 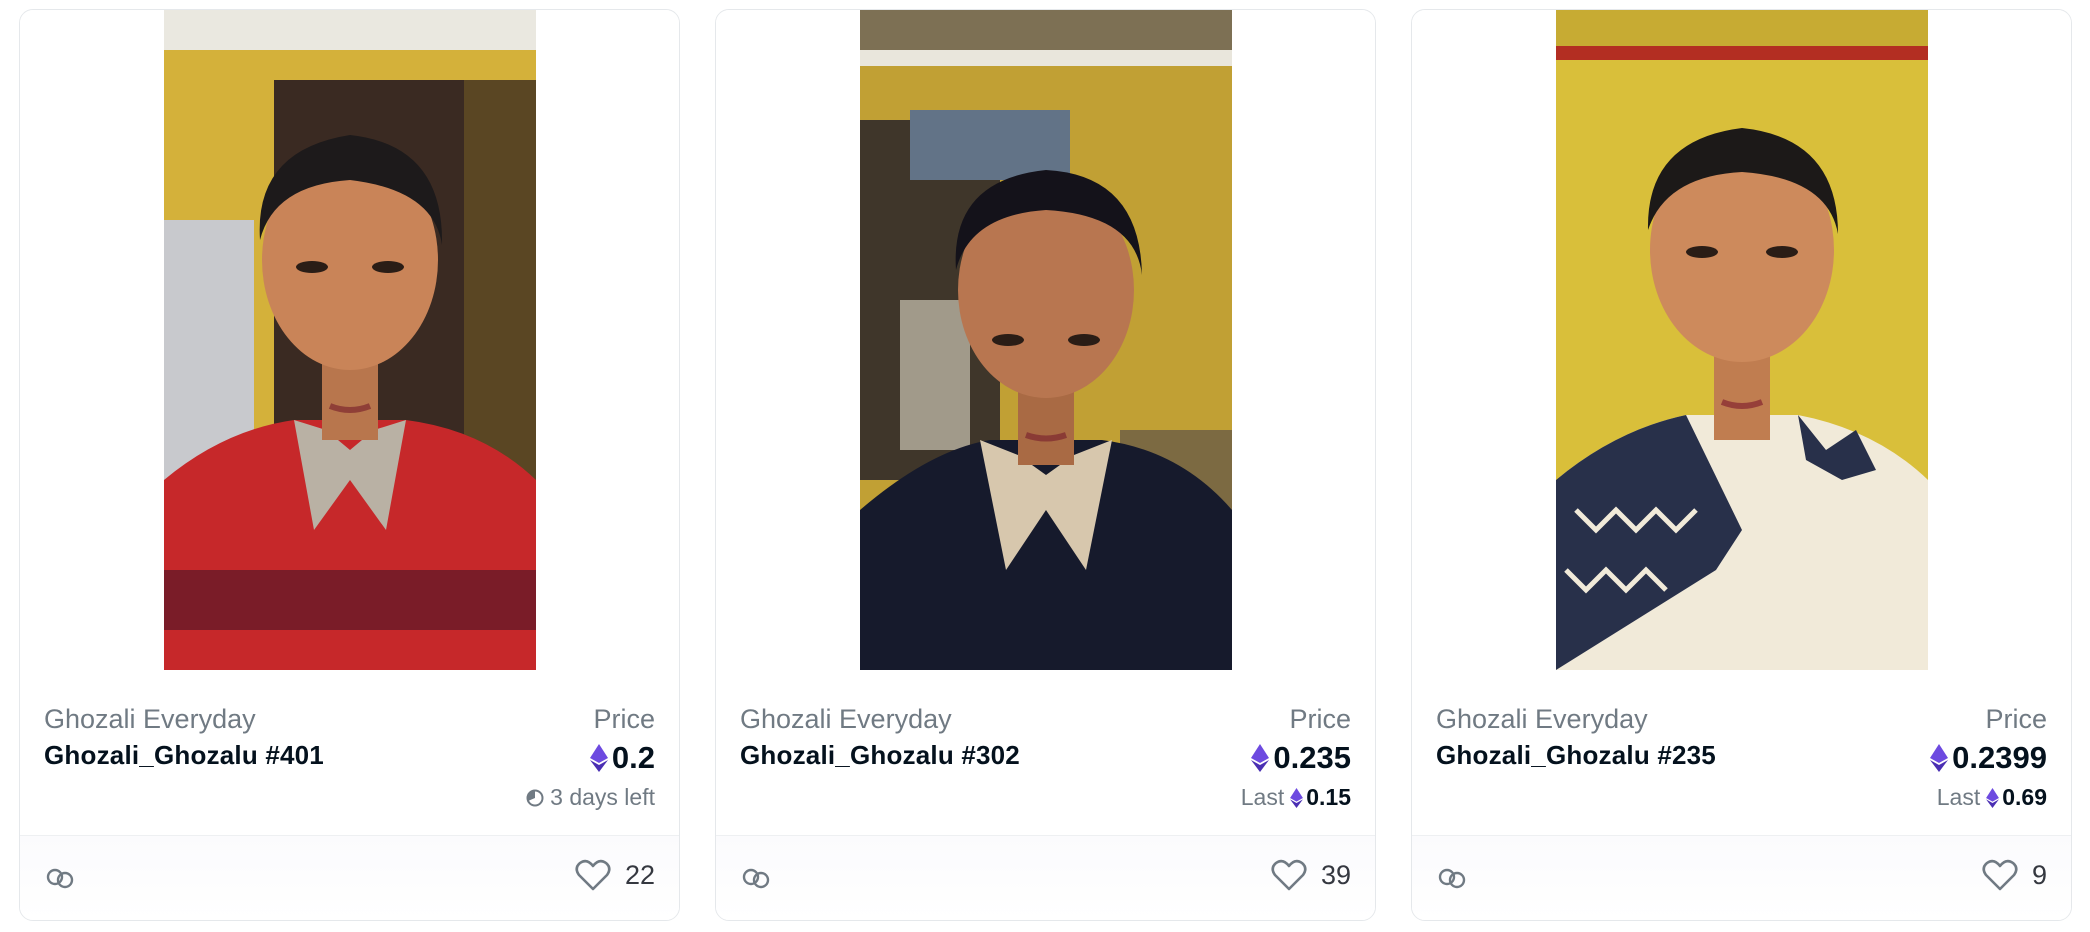 What do you see at coordinates (1741, 877) in the screenshot?
I see `card-footer: 9` at bounding box center [1741, 877].